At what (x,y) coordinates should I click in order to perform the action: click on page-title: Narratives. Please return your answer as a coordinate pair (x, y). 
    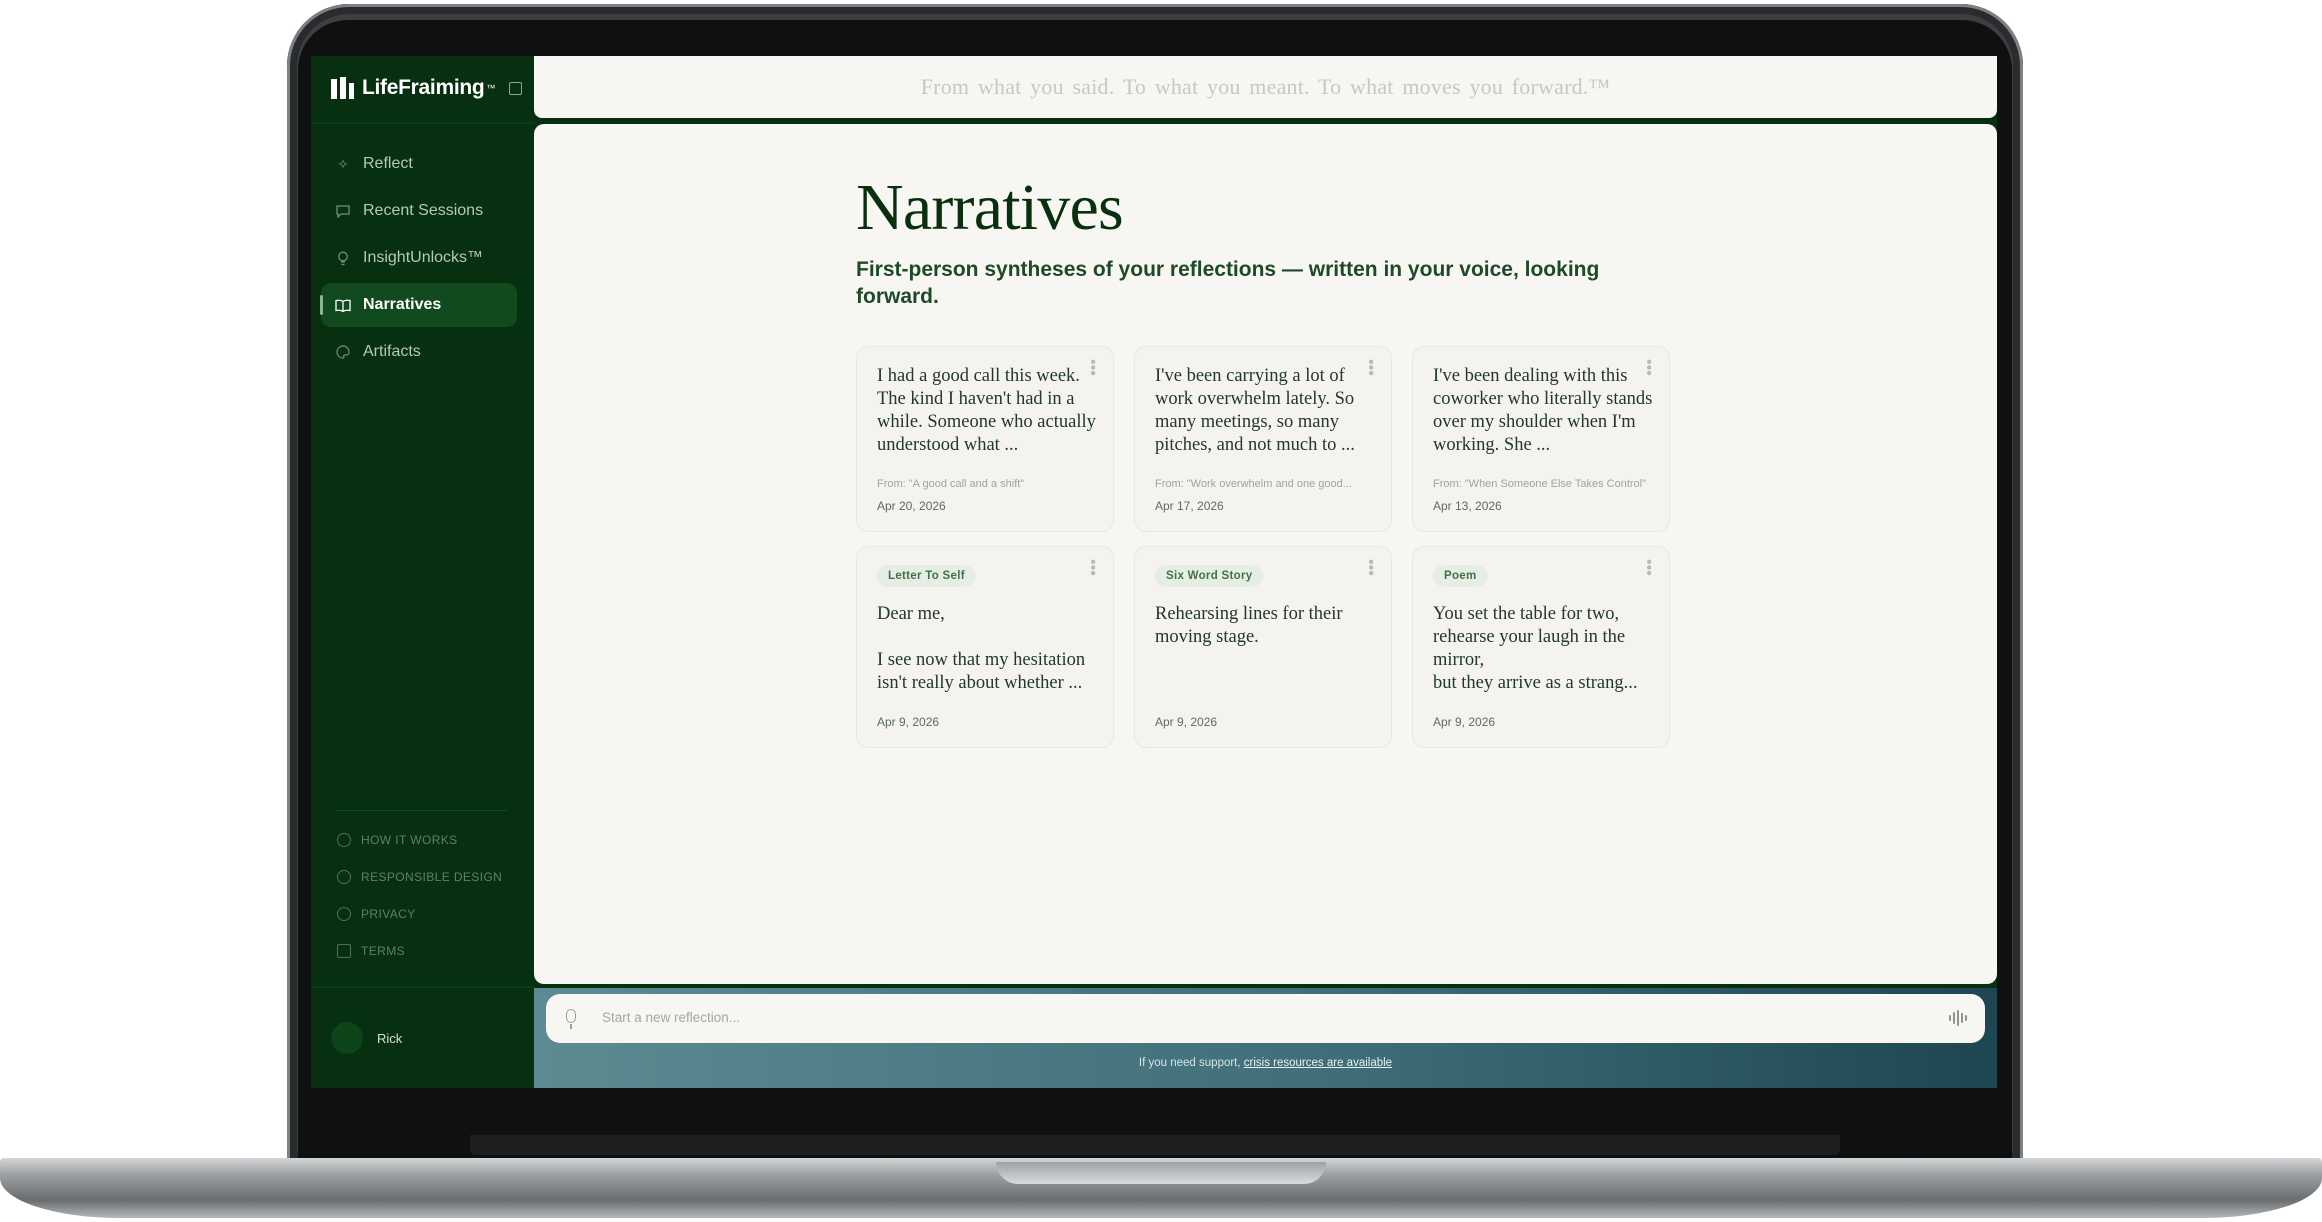
    Looking at the image, I should click on (990, 207).